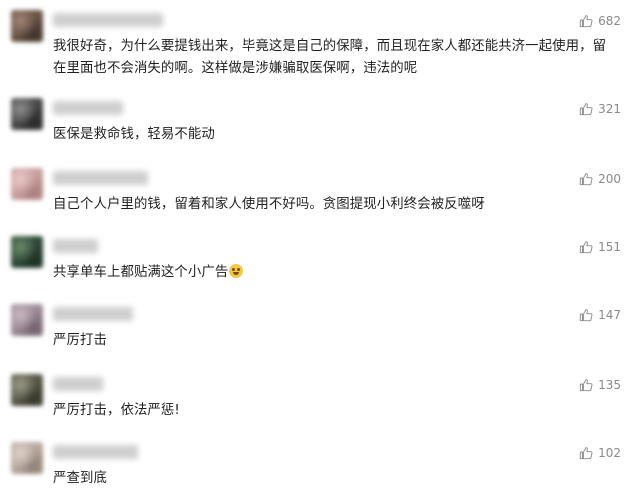  I want to click on comment-text: 自己个人户里的钱，留着和家人使用不好吗。贪图提现小利终会被反噬呀, so click(269, 204).